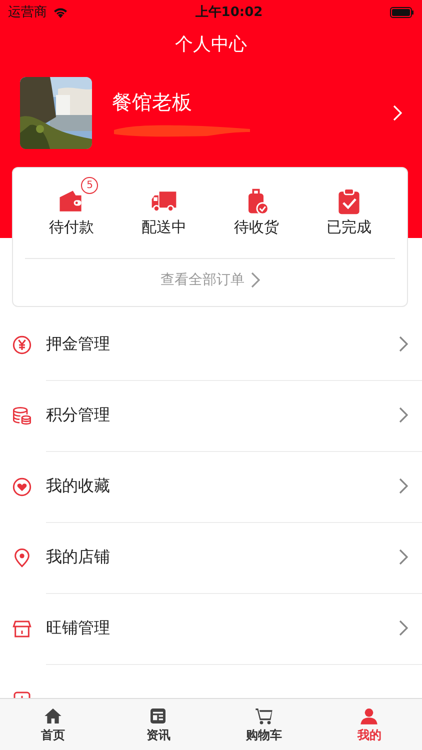 The image size is (422, 750). Describe the element at coordinates (164, 213) in the screenshot. I see `order-status-button: 配送中` at that location.